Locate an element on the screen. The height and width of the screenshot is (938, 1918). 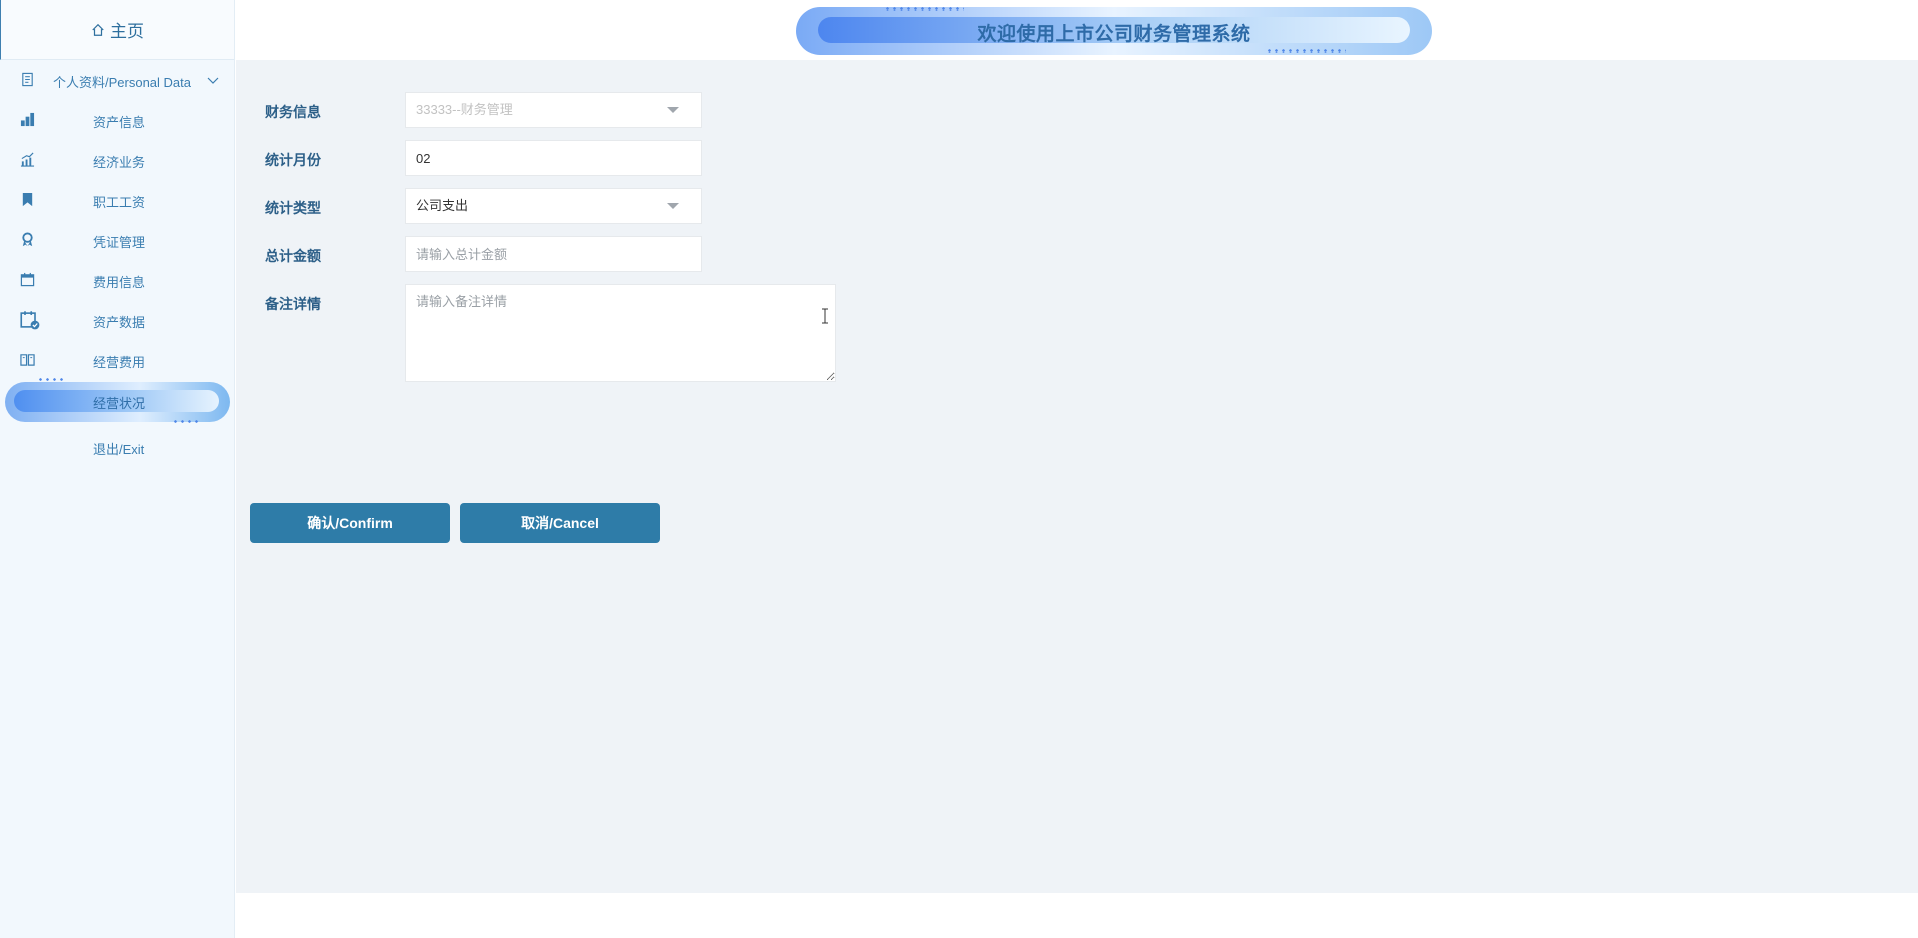
bottom-strip is located at coordinates (1077, 915).